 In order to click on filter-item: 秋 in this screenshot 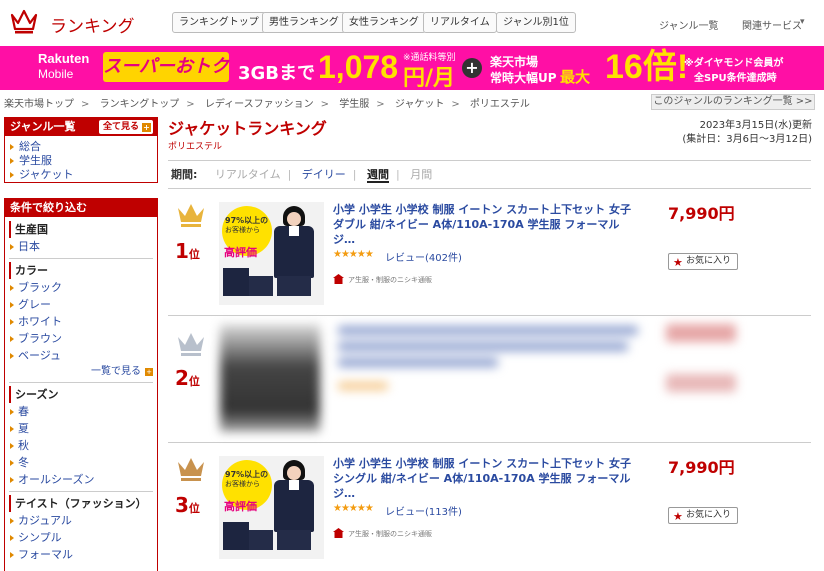, I will do `click(81, 445)`.